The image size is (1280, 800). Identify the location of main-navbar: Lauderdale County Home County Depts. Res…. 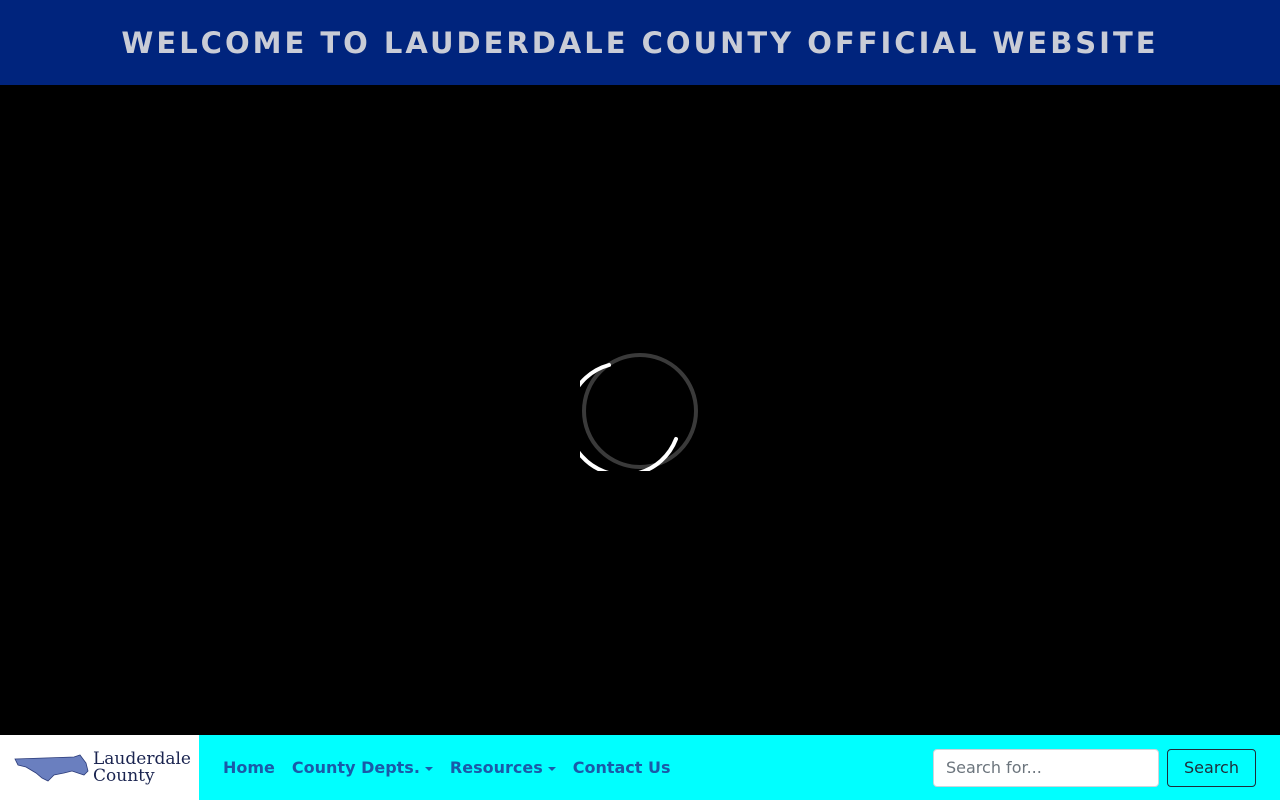
(640, 767).